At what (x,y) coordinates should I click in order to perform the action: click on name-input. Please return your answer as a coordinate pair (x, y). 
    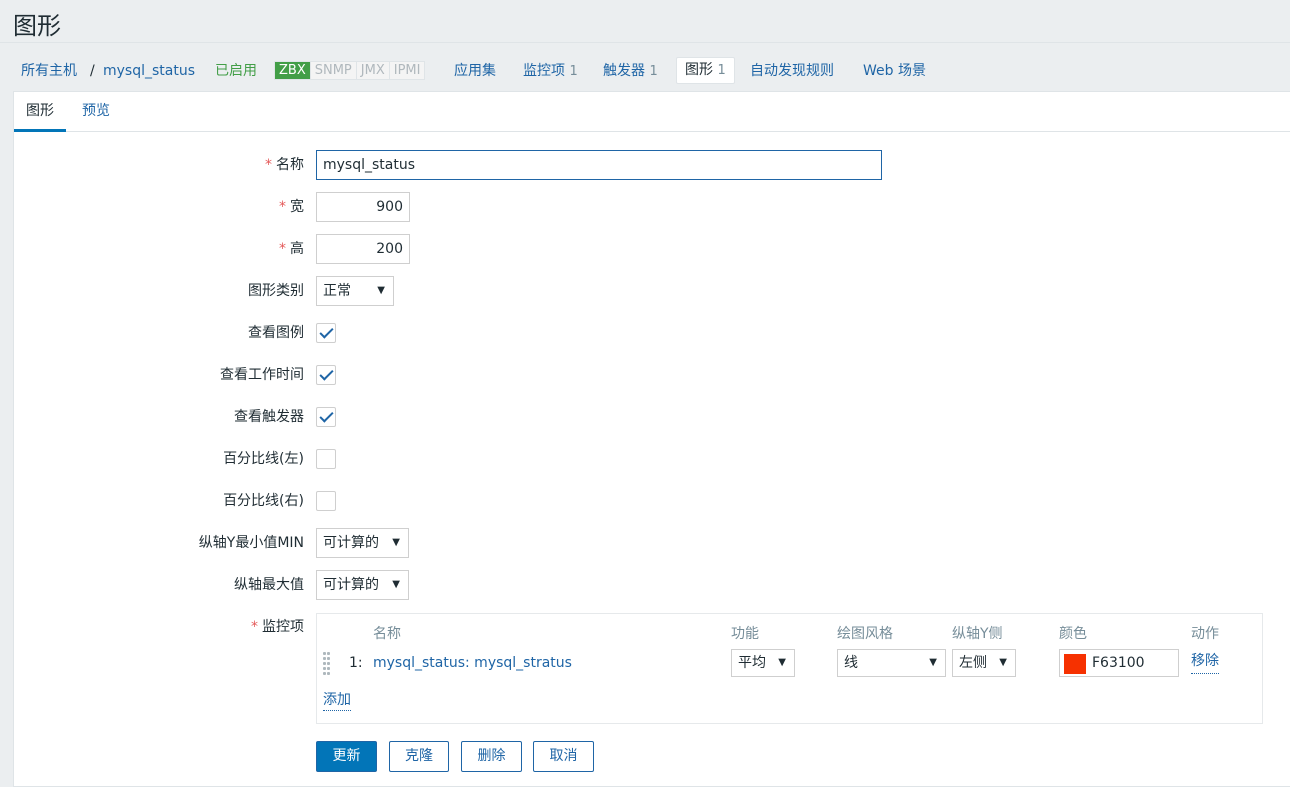
    Looking at the image, I should click on (599, 165).